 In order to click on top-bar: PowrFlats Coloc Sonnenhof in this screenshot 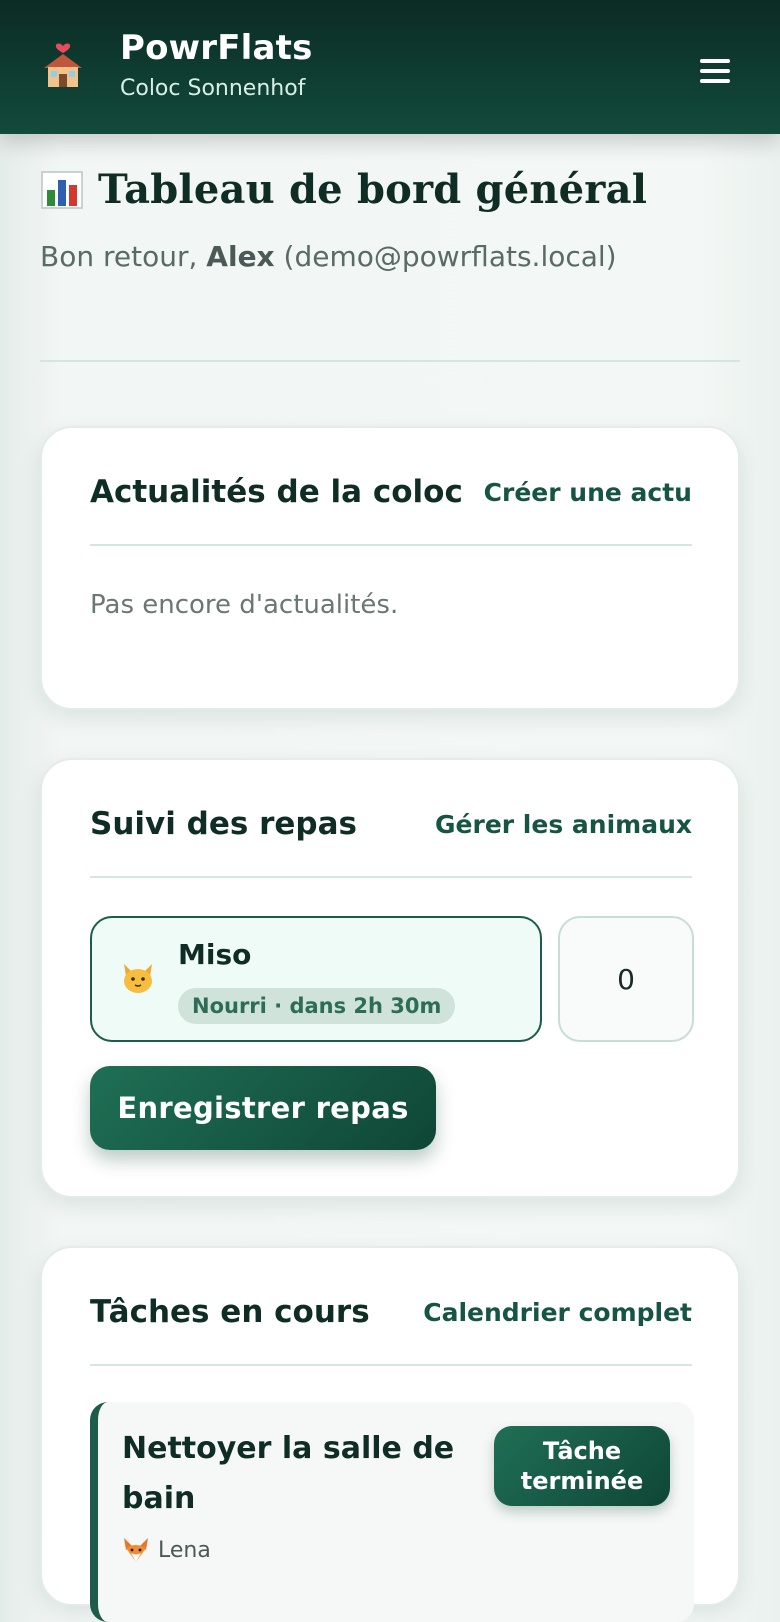, I will do `click(390, 67)`.